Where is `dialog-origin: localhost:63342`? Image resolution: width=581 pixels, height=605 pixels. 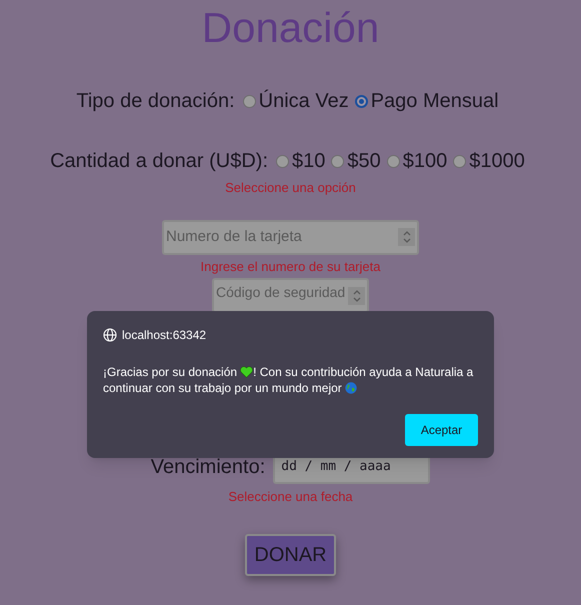 dialog-origin: localhost:63342 is located at coordinates (164, 335).